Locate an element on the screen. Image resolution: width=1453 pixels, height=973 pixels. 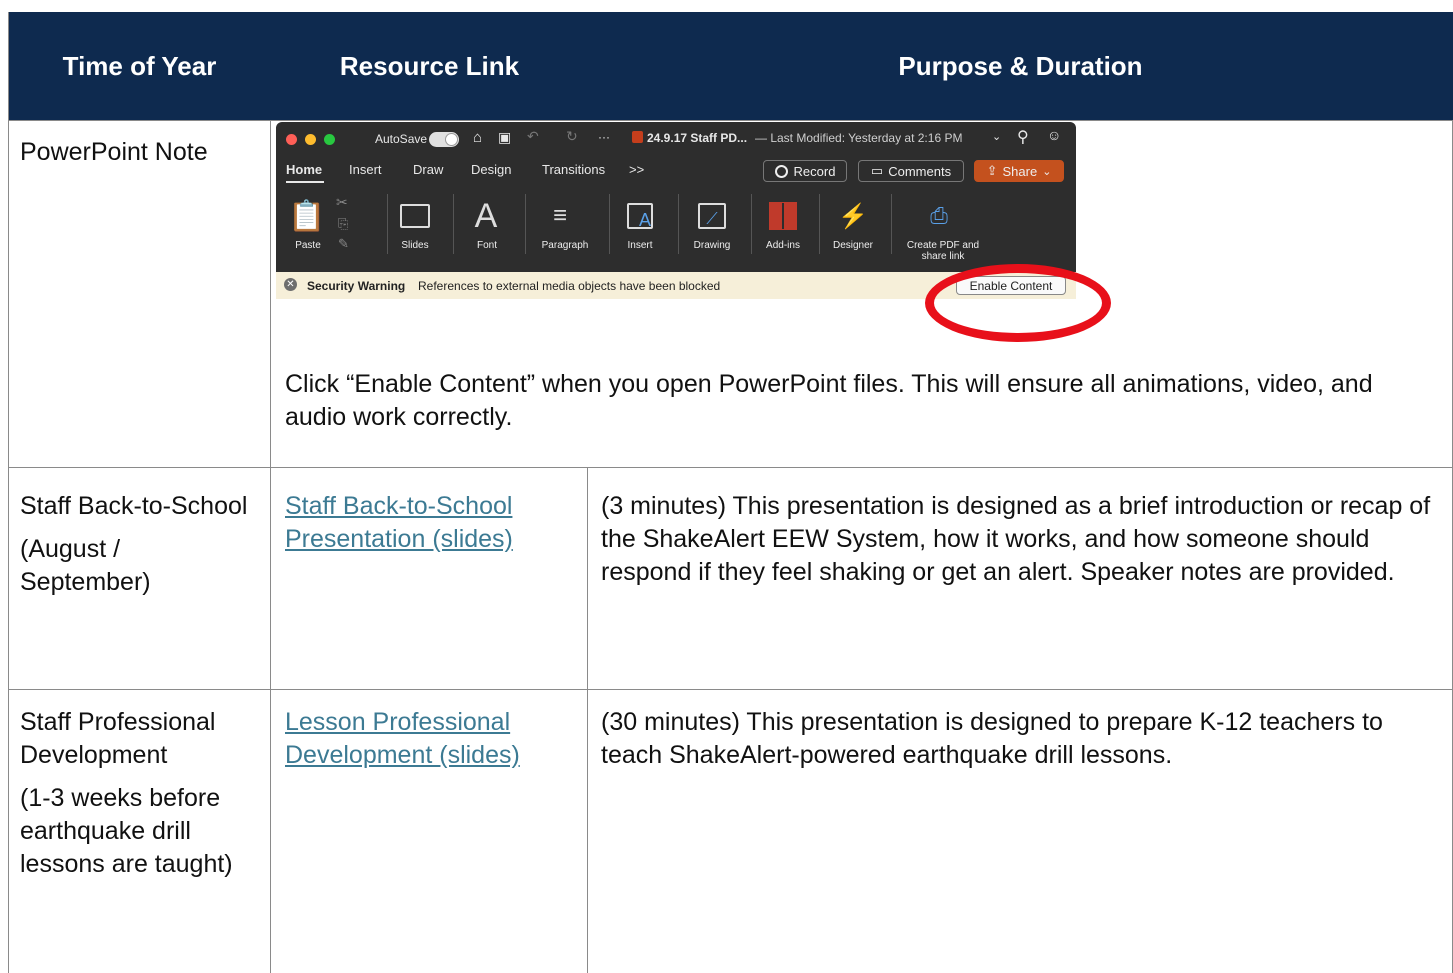
warning-title: Security Warning is located at coordinates (356, 286).